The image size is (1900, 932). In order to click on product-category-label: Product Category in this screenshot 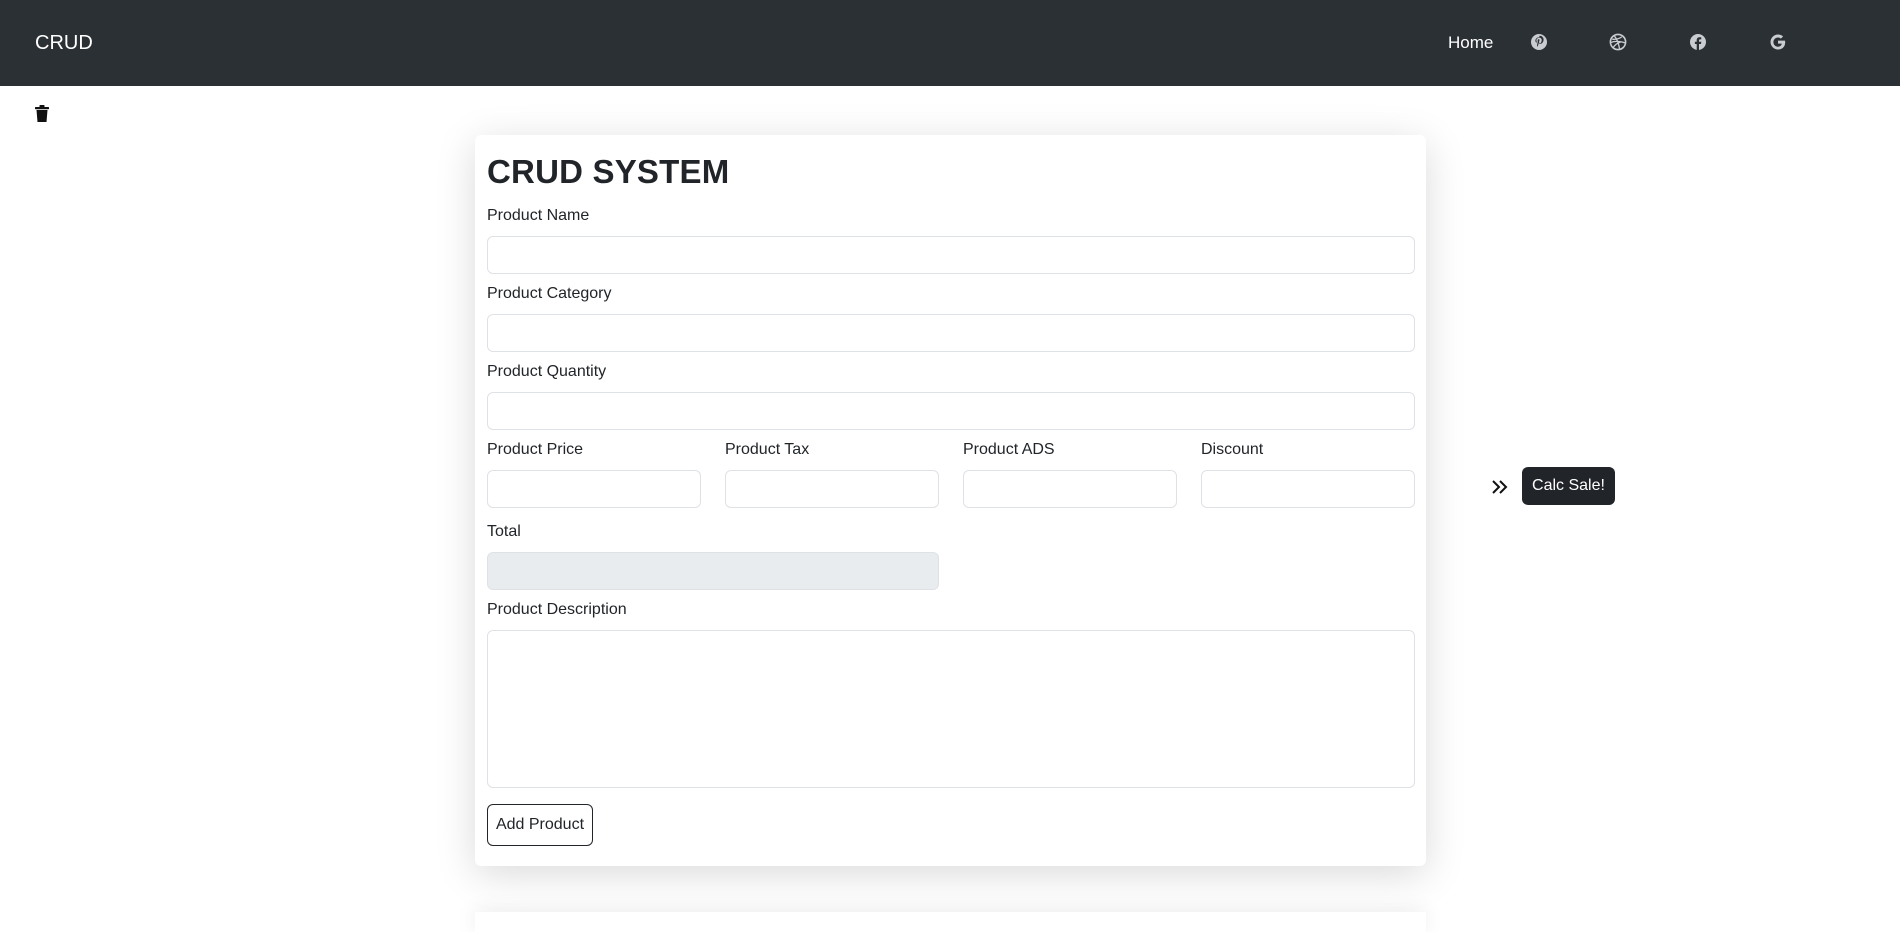, I will do `click(549, 293)`.